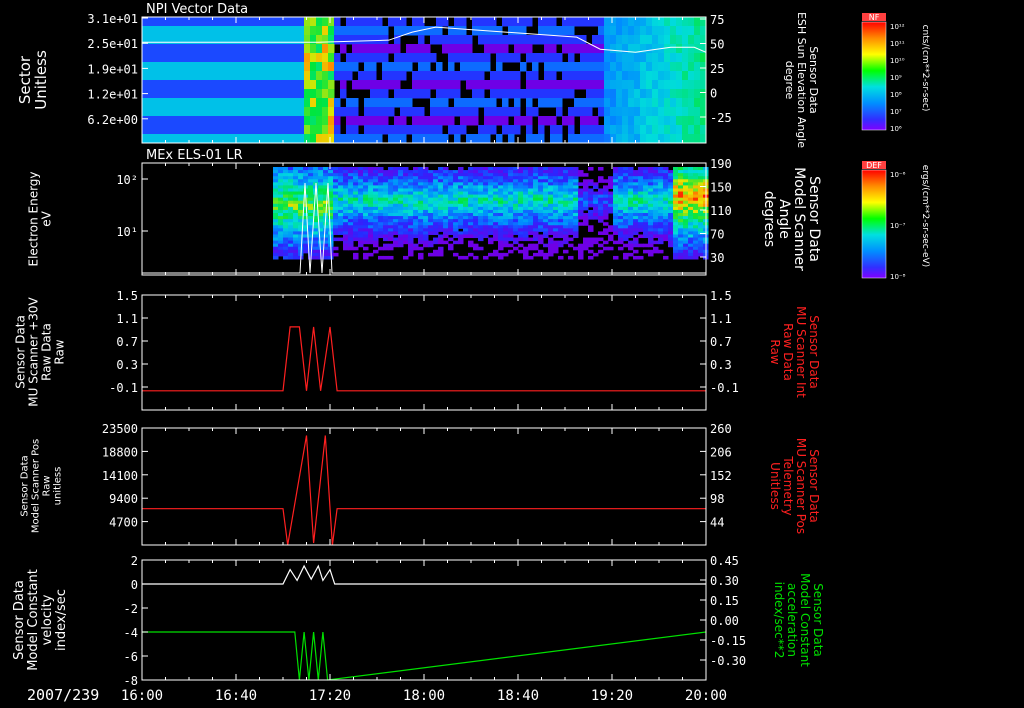 The image size is (1024, 708). I want to click on colorbar-tick-label: 10¹¹, so click(897, 44).